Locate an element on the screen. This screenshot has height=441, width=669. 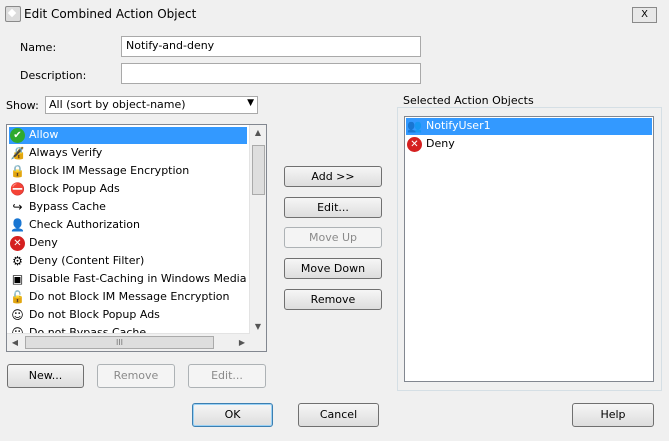
show-label: Show: is located at coordinates (22, 105).